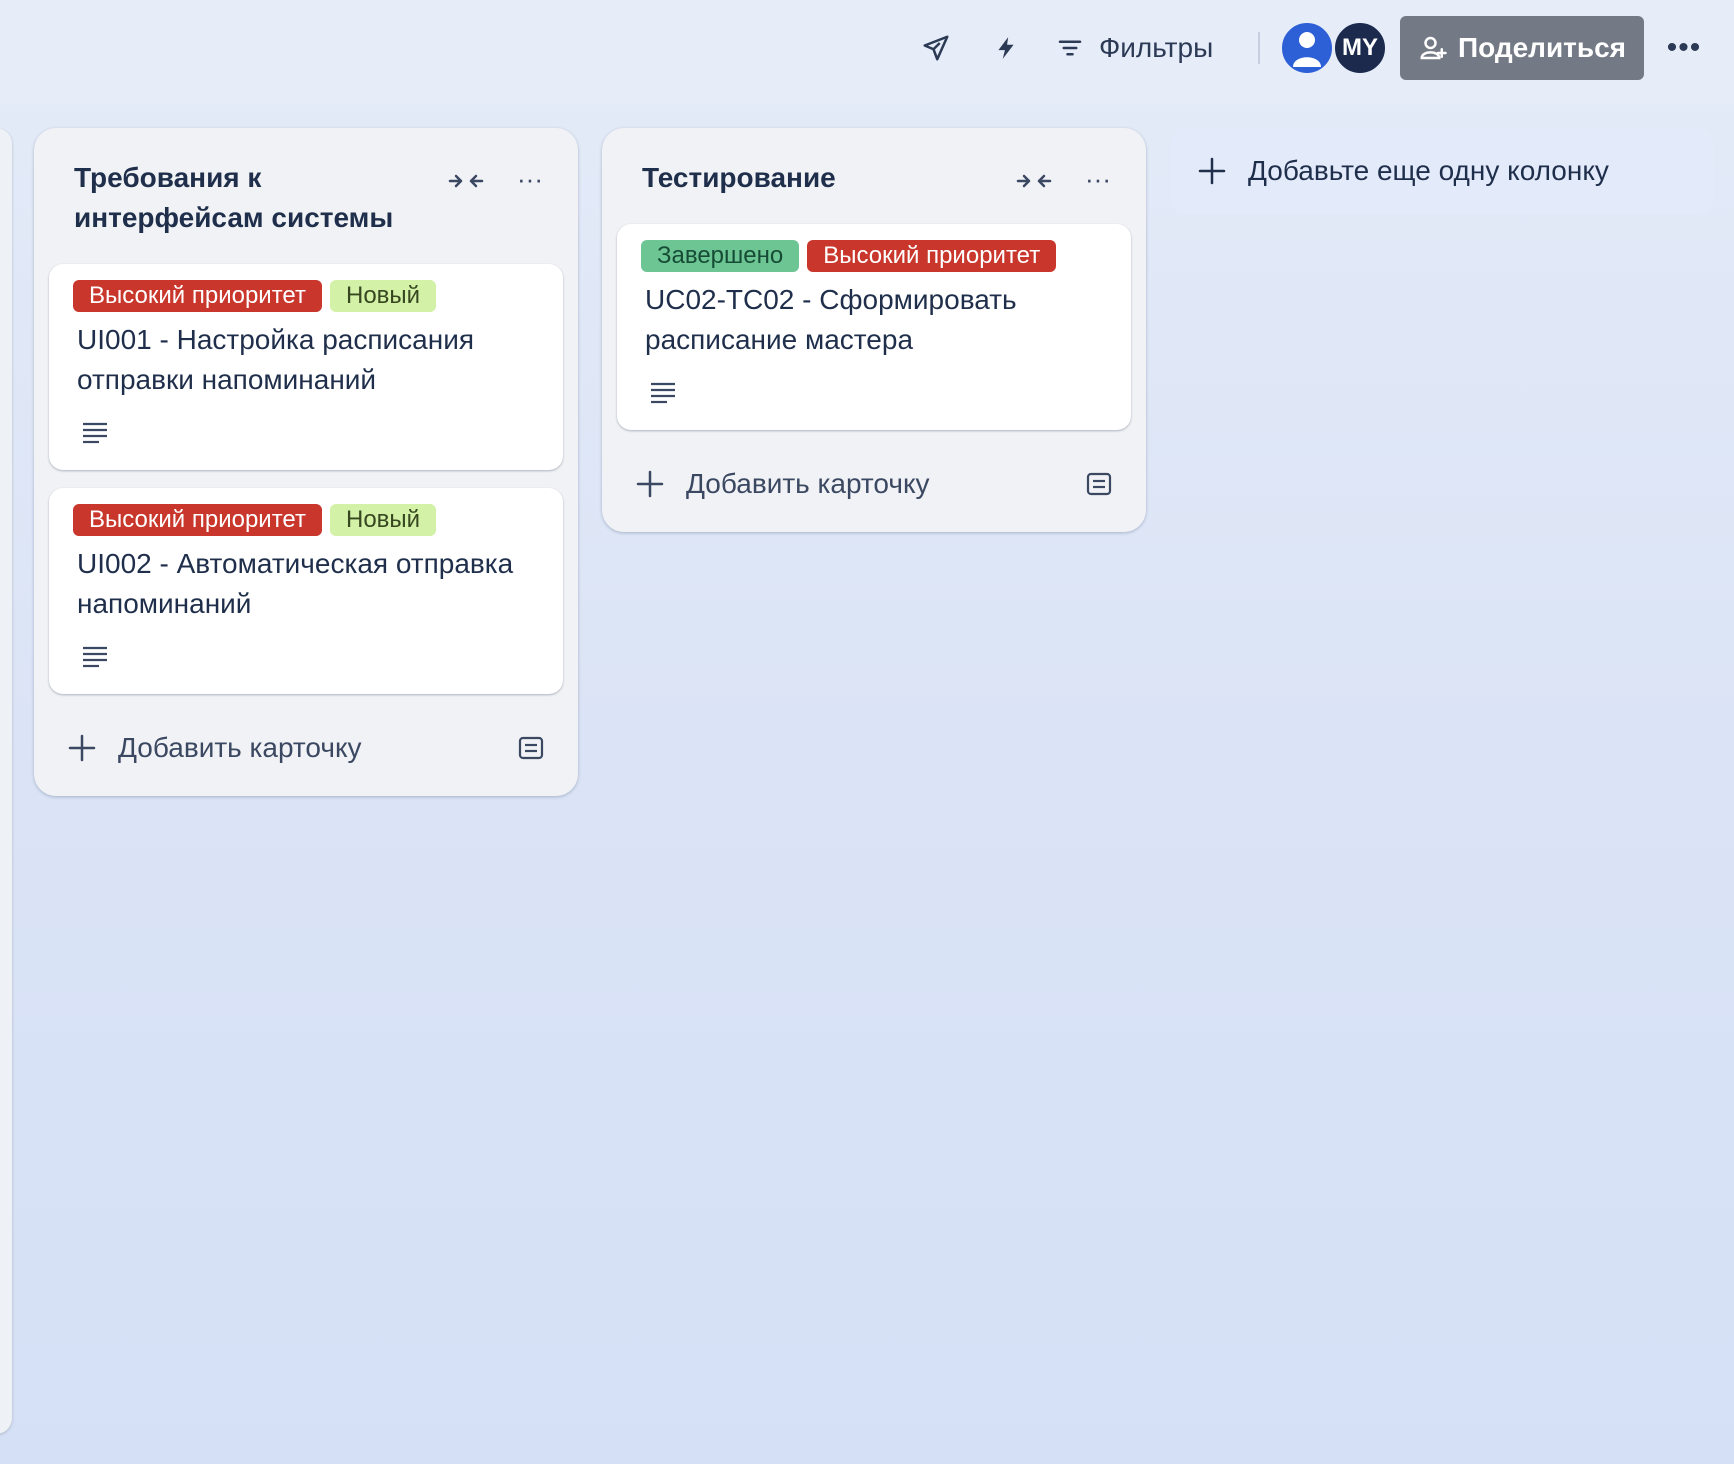  Describe the element at coordinates (6, 781) in the screenshot. I see `previous-column-edge` at that location.